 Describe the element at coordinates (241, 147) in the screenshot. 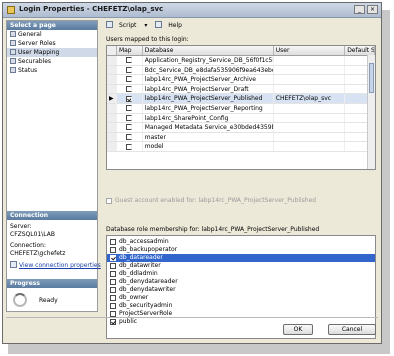

I see `table-row: model` at that location.